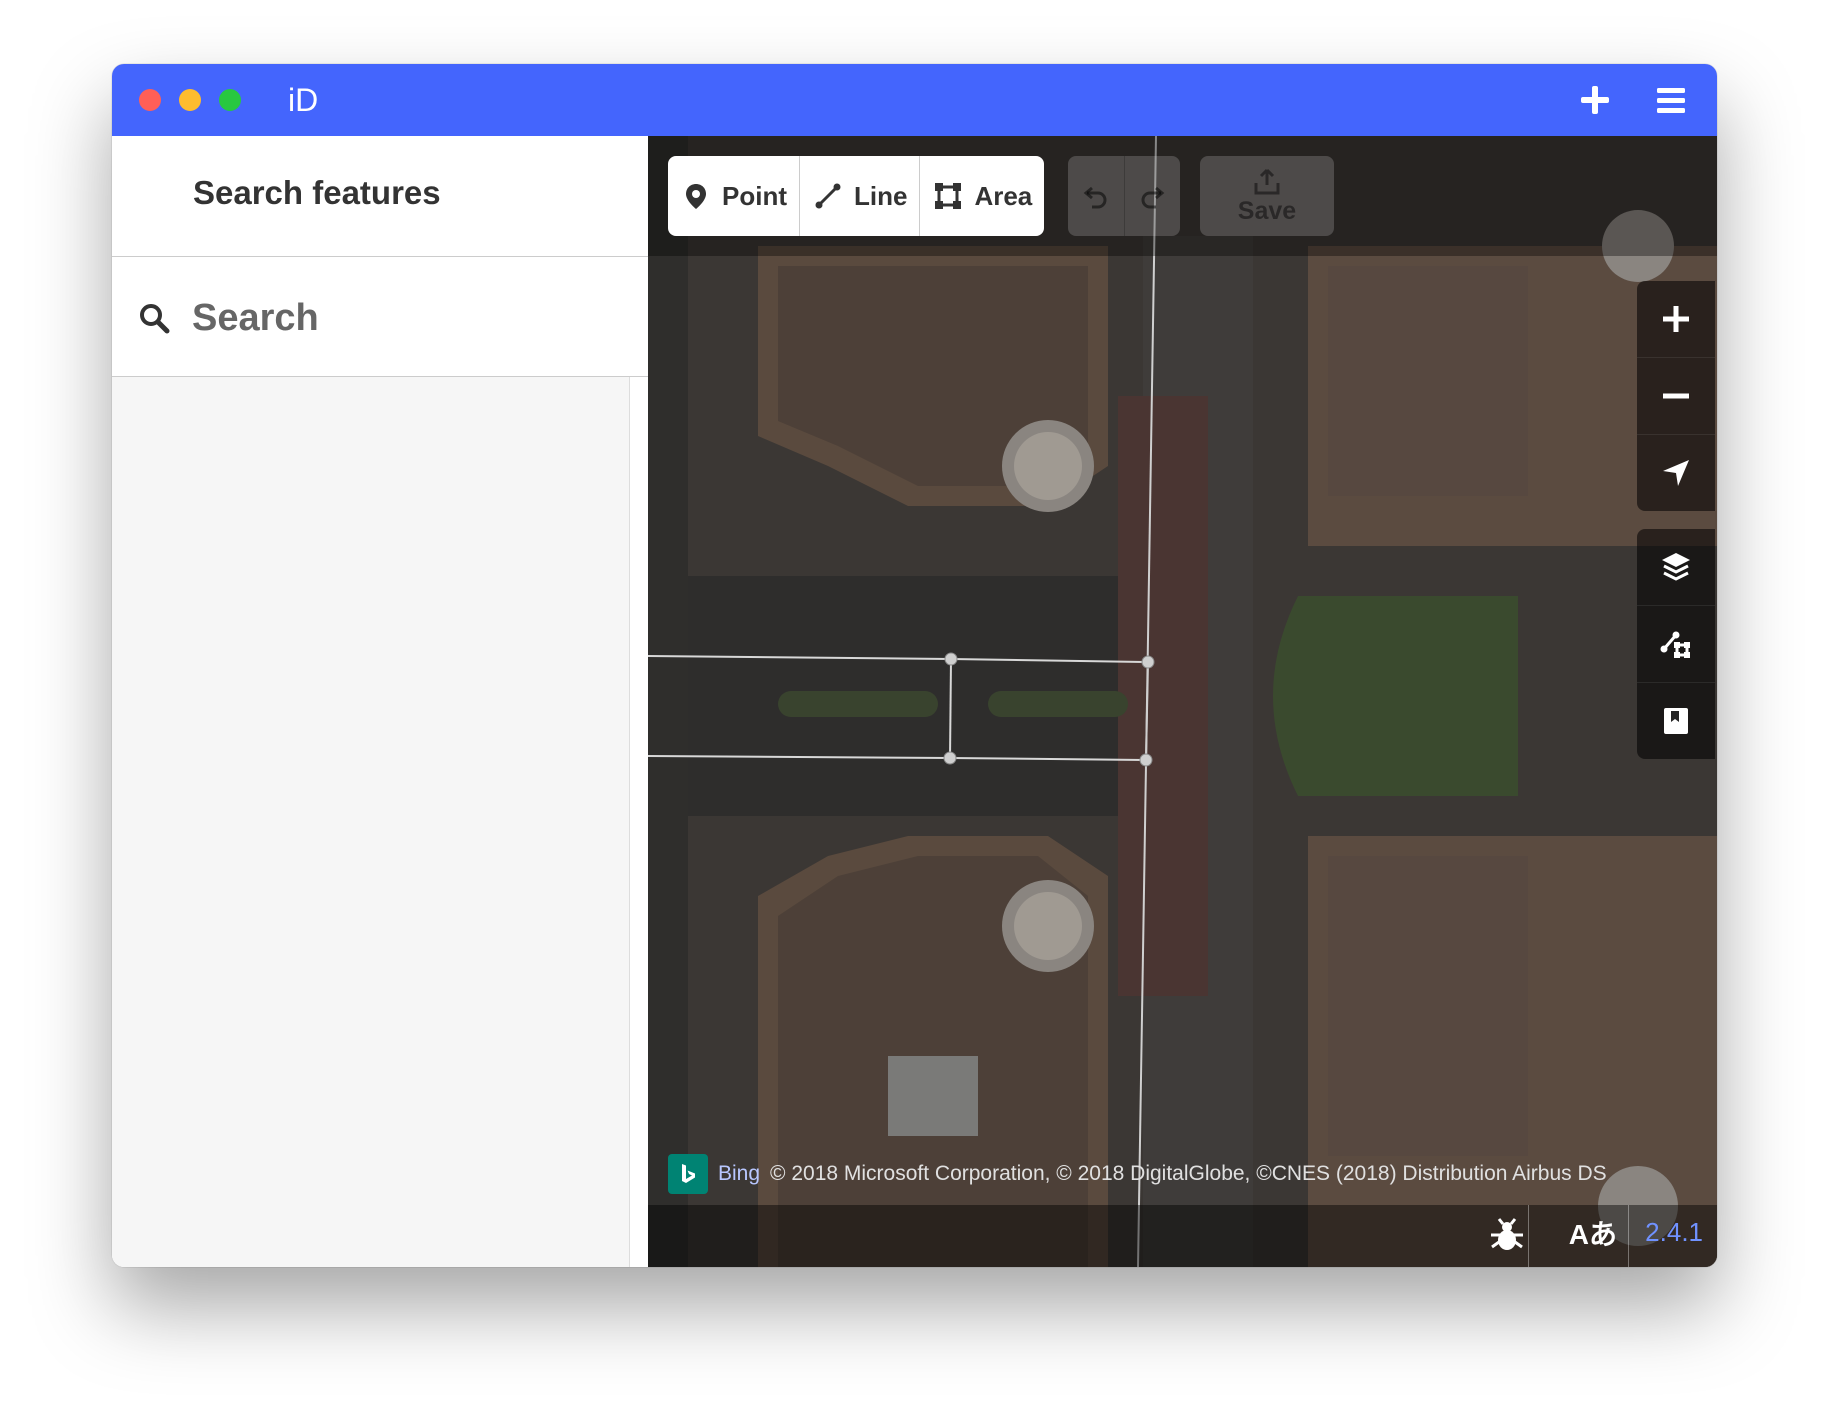 This screenshot has height=1424, width=1824. I want to click on add-area-button: Area, so click(982, 196).